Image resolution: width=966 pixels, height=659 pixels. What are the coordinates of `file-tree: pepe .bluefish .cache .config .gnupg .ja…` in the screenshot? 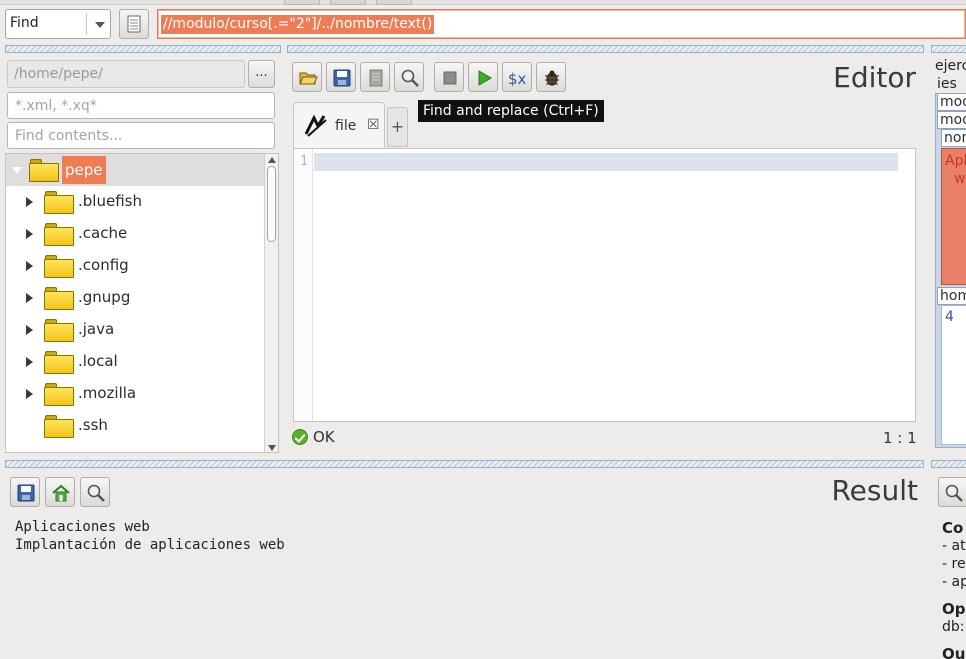 It's located at (142, 303).